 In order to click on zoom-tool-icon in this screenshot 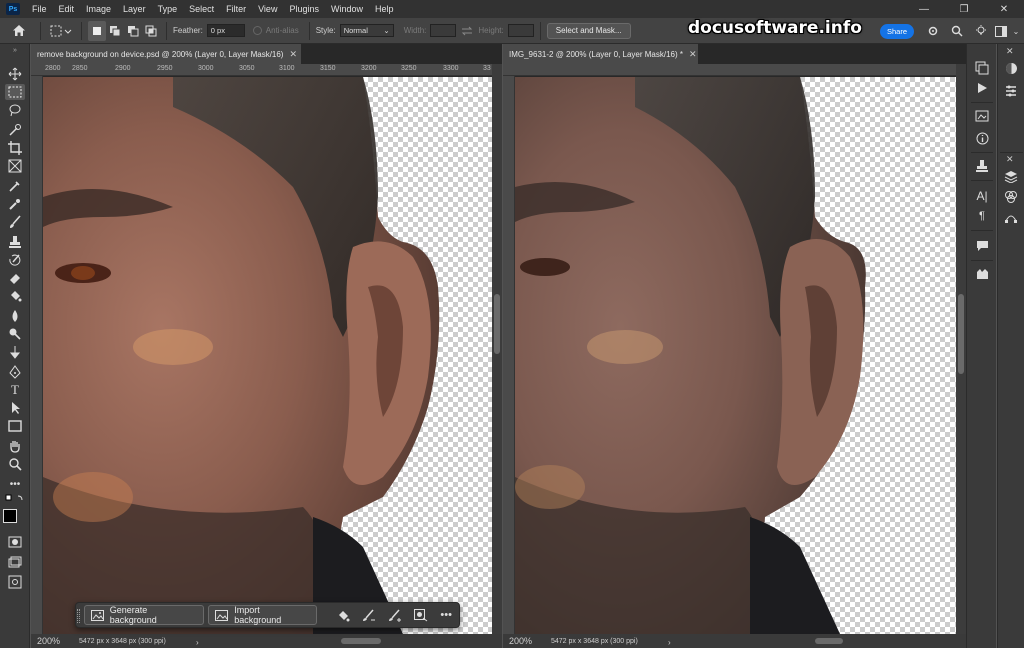, I will do `click(15, 464)`.